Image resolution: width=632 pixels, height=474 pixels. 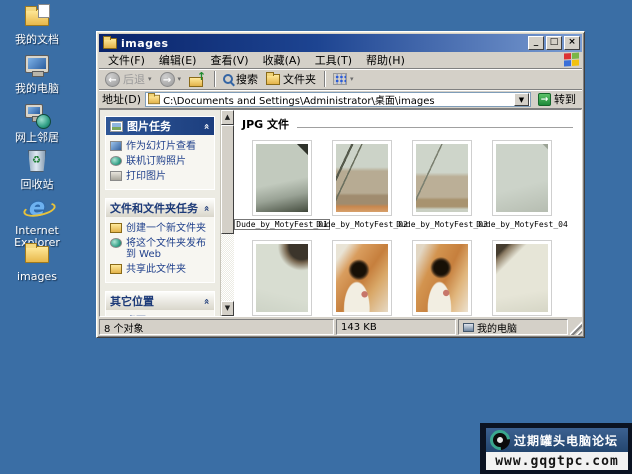 What do you see at coordinates (160, 249) in the screenshot?
I see `task-publish-web: 将这个文件夹发布到 Web` at bounding box center [160, 249].